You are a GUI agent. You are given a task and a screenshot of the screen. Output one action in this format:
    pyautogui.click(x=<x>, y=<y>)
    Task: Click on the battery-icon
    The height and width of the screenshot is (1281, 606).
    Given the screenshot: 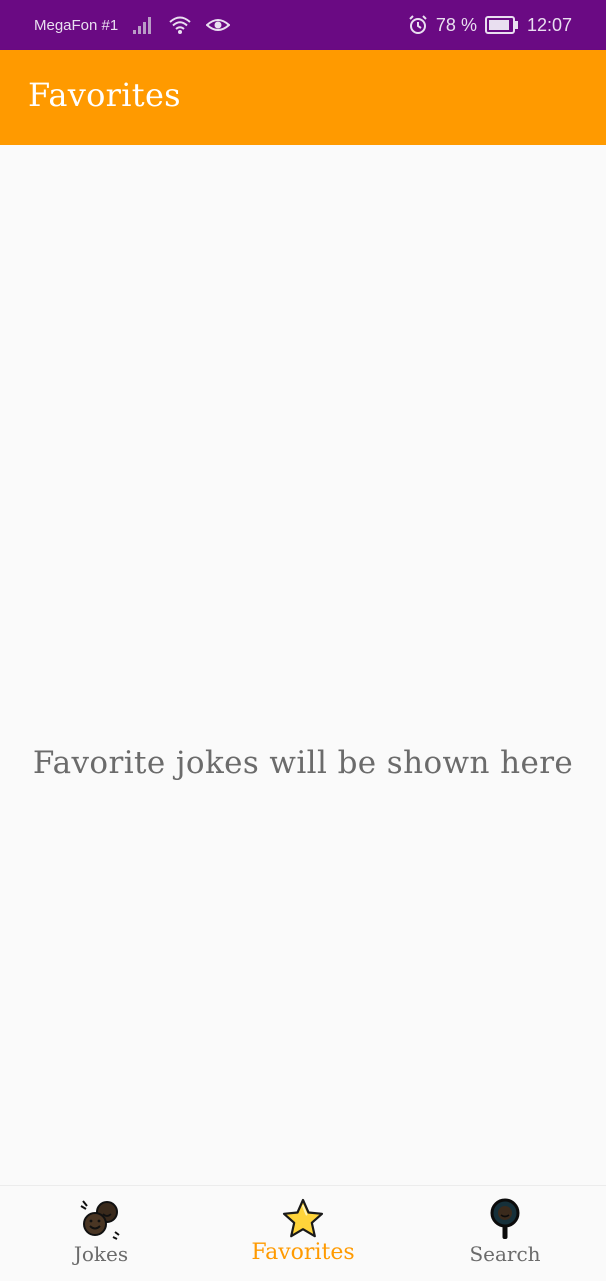 What is the action you would take?
    pyautogui.click(x=501, y=25)
    